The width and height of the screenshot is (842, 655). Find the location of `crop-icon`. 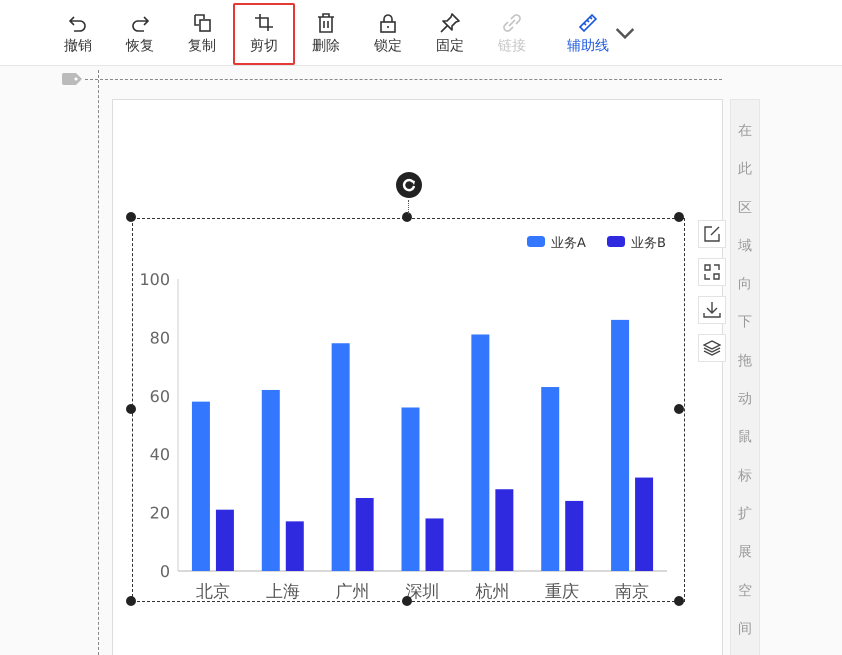

crop-icon is located at coordinates (264, 23).